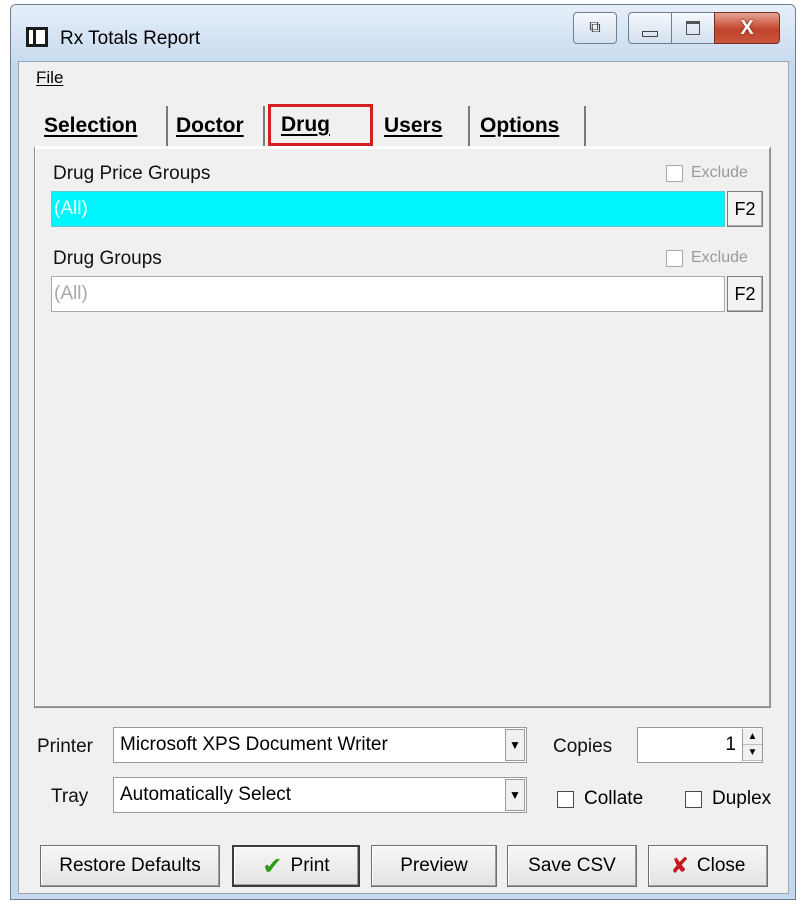 The image size is (801, 909). Describe the element at coordinates (65, 746) in the screenshot. I see `printer-label: Printer` at that location.